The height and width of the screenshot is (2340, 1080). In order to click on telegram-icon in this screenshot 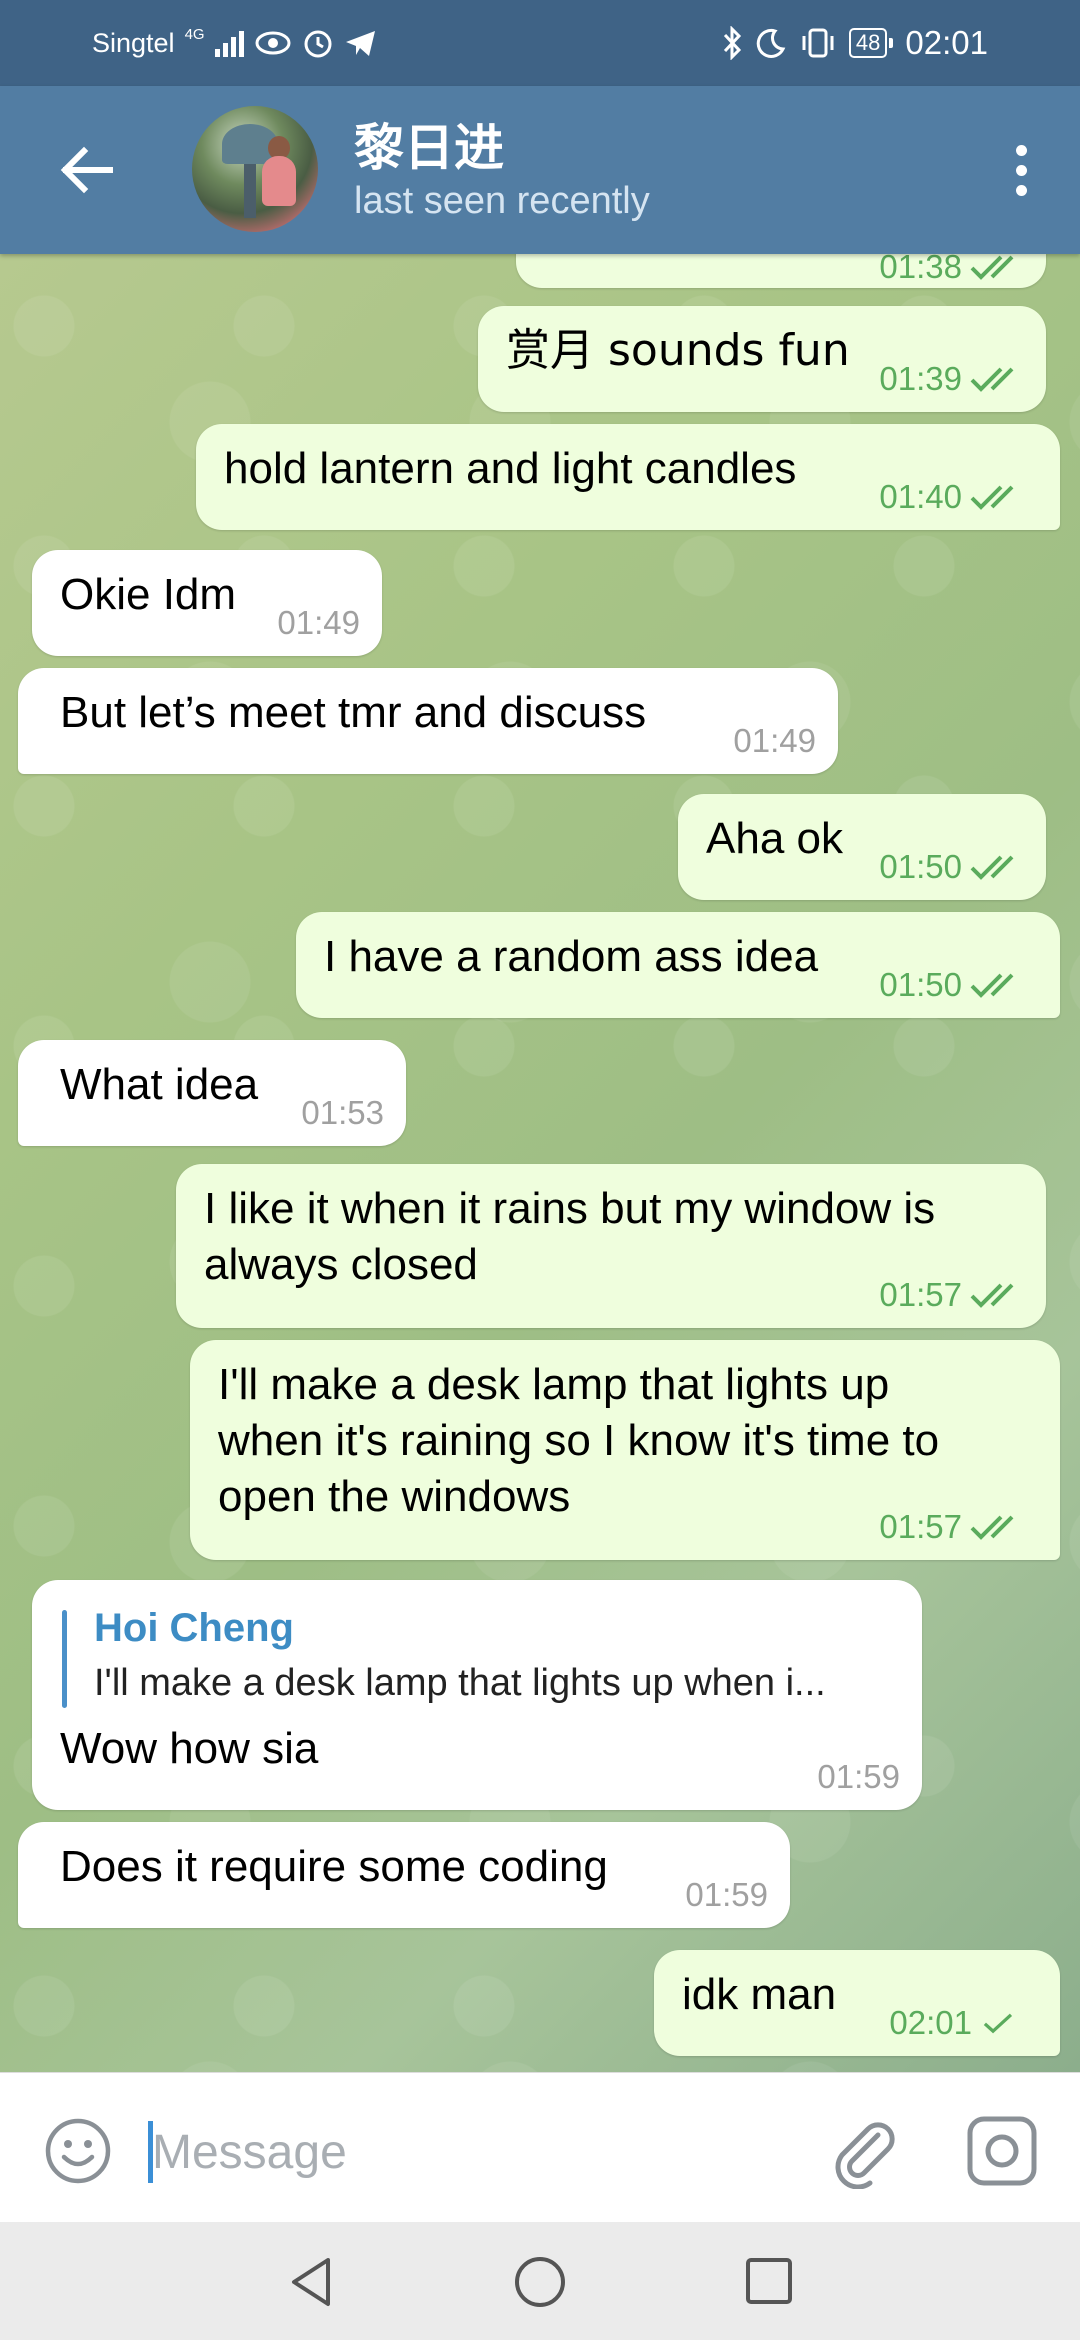, I will do `click(360, 43)`.